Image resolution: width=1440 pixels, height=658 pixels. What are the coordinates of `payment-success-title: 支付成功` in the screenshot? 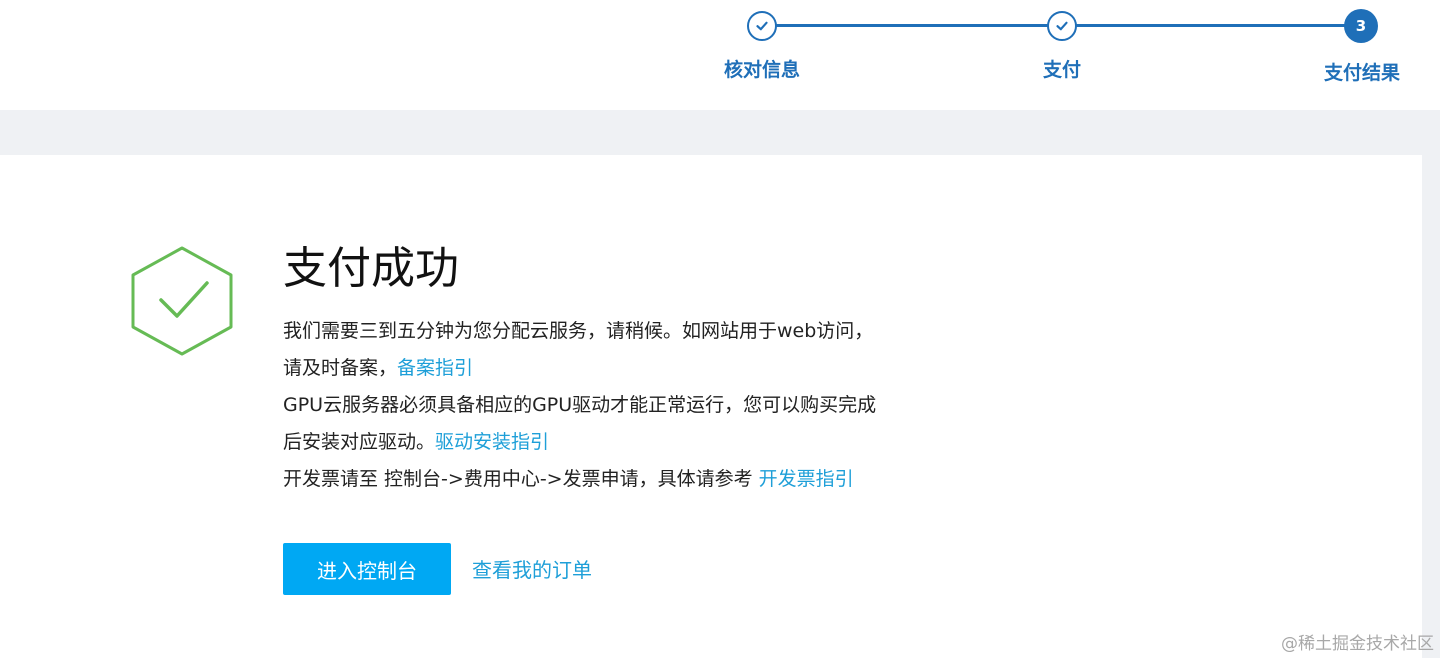 It's located at (371, 268).